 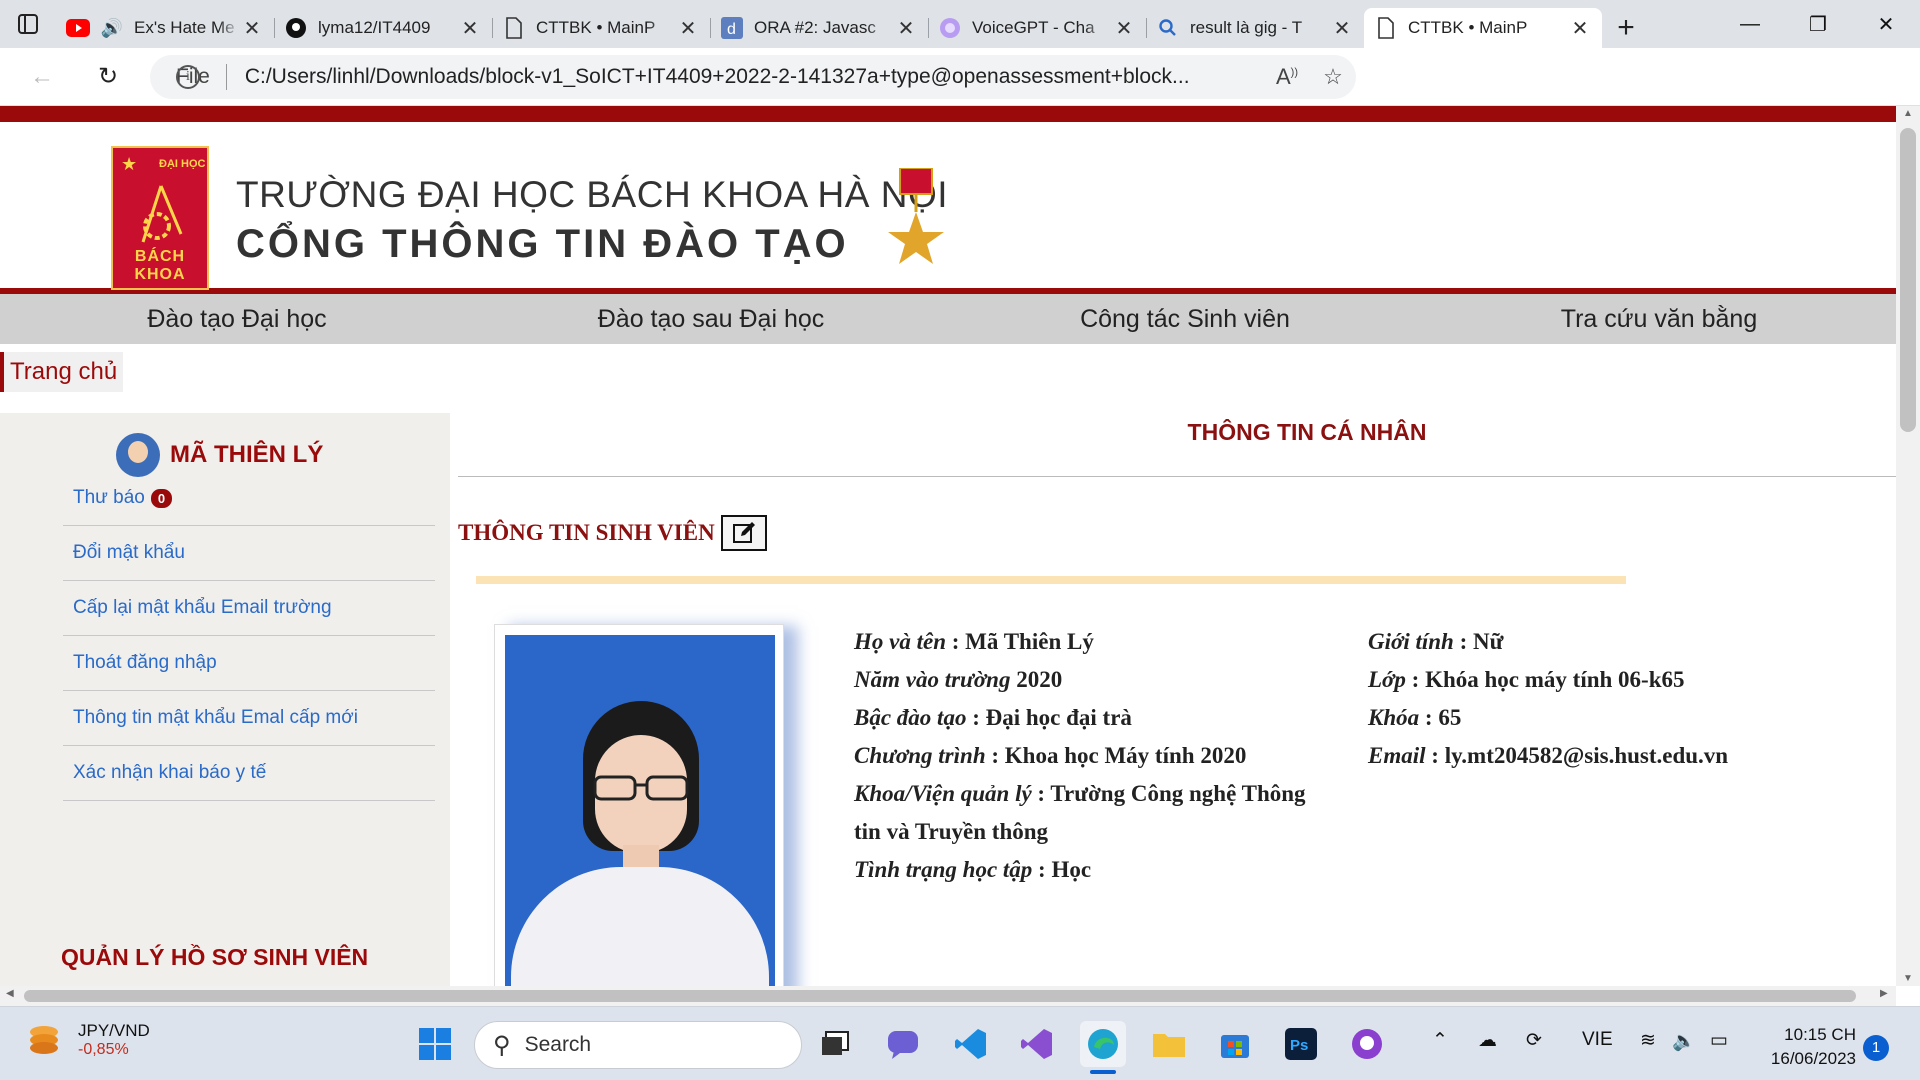 I want to click on photo-shirt, so click(x=640, y=926).